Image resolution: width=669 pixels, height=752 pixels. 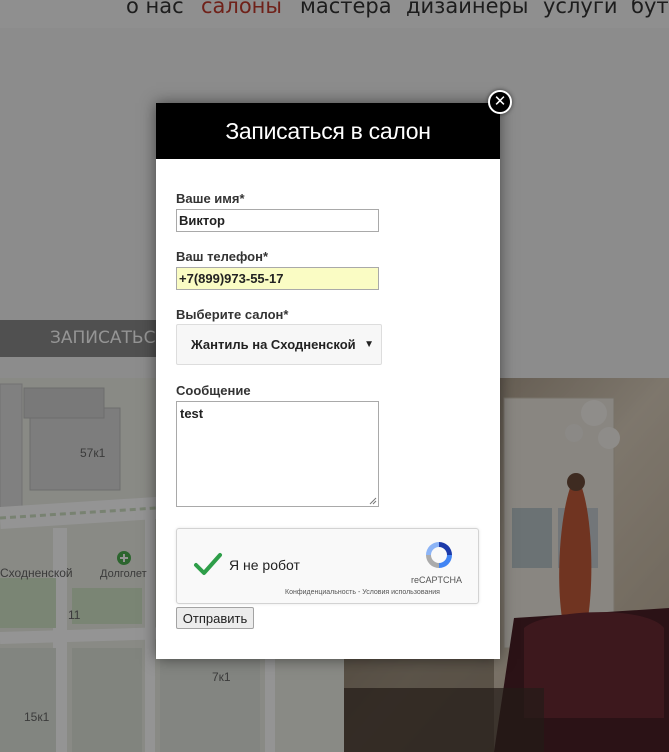 What do you see at coordinates (277, 278) in the screenshot?
I see `phone-field` at bounding box center [277, 278].